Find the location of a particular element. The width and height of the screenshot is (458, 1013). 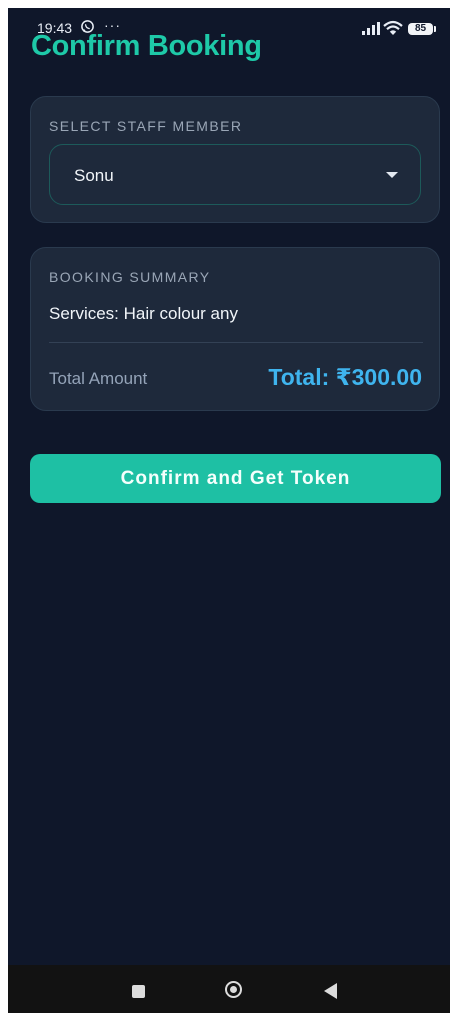

battery-icon: 85 is located at coordinates (422, 29).